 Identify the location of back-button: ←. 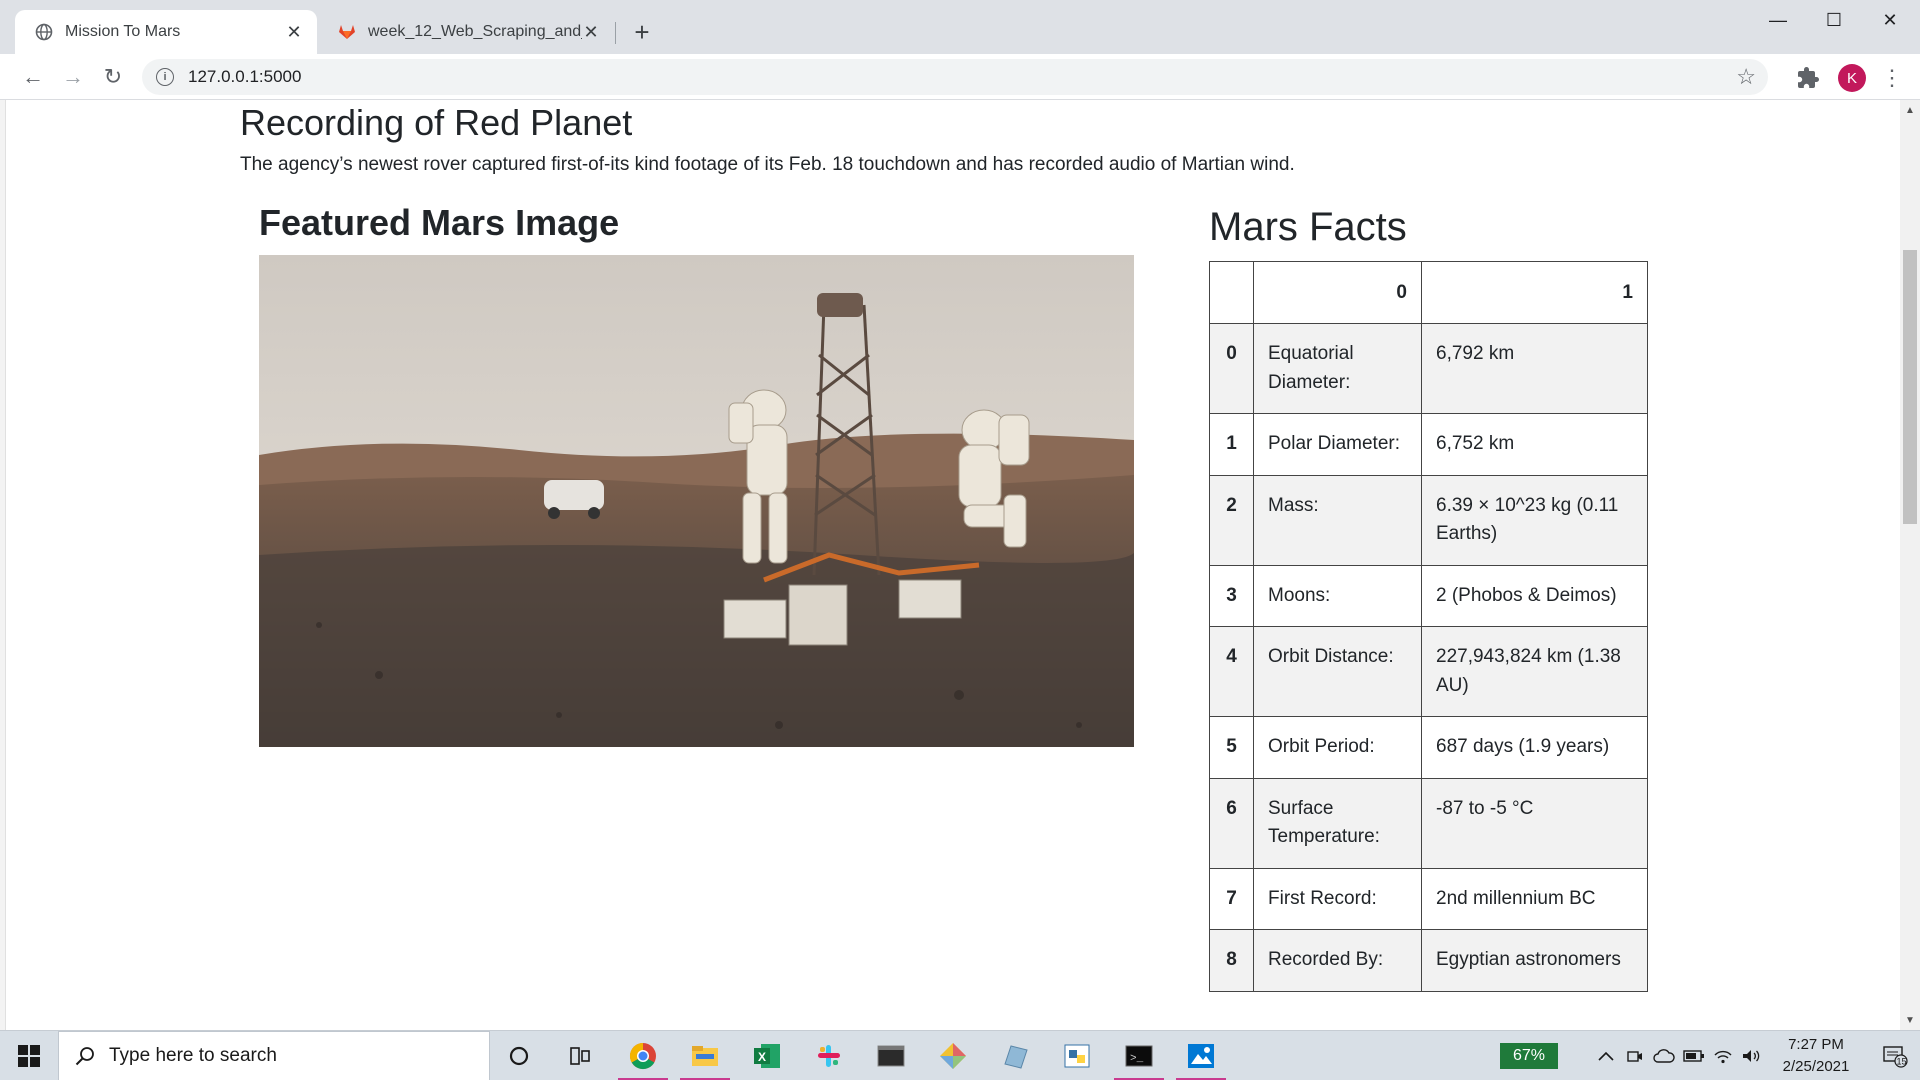
(33, 77).